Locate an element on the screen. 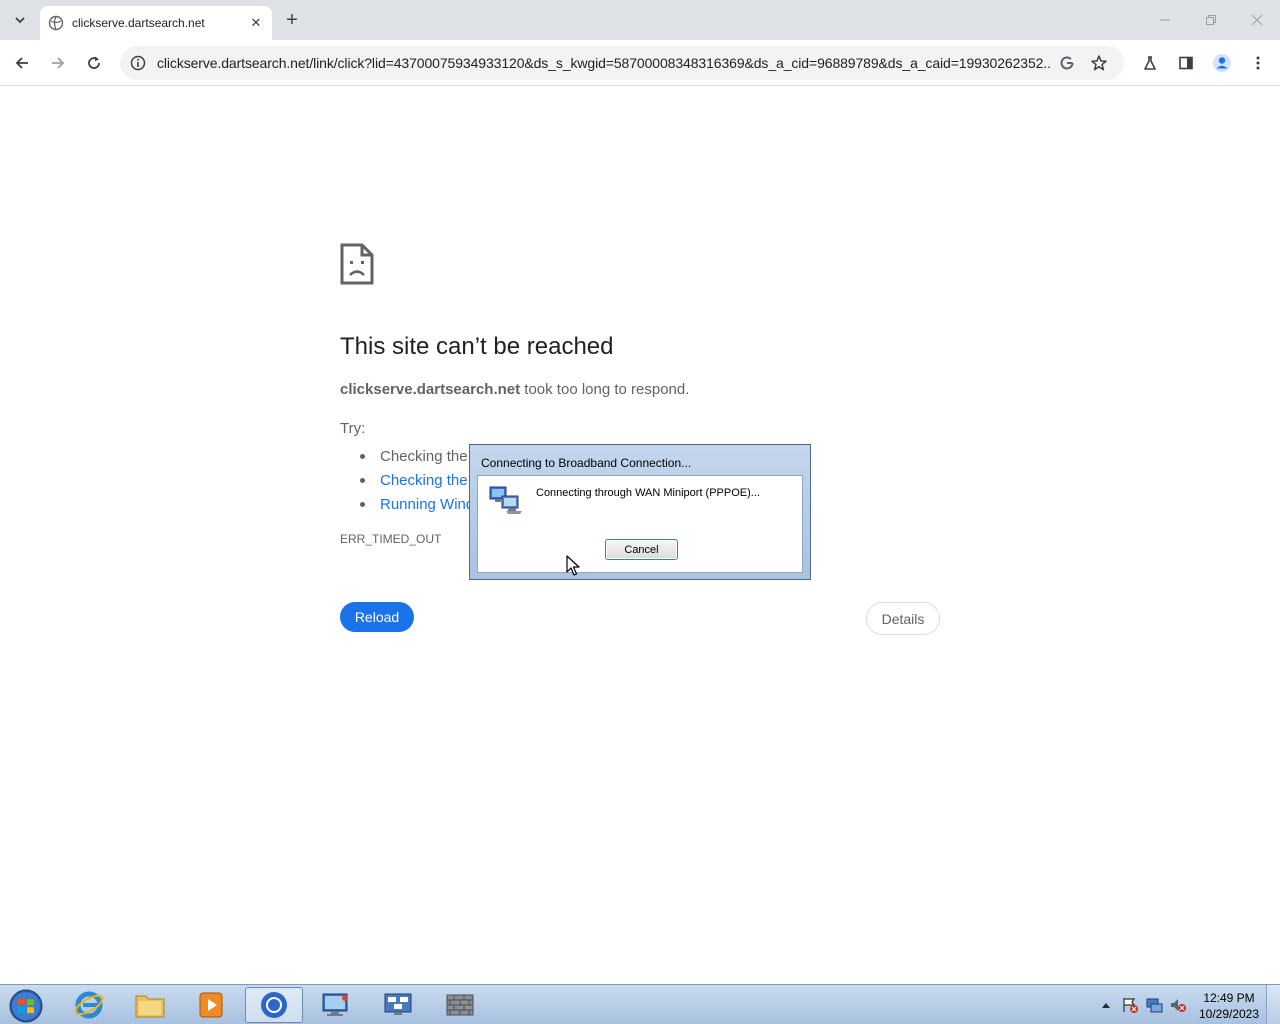 The image size is (1280, 1024). try-label: Try: is located at coordinates (353, 428).